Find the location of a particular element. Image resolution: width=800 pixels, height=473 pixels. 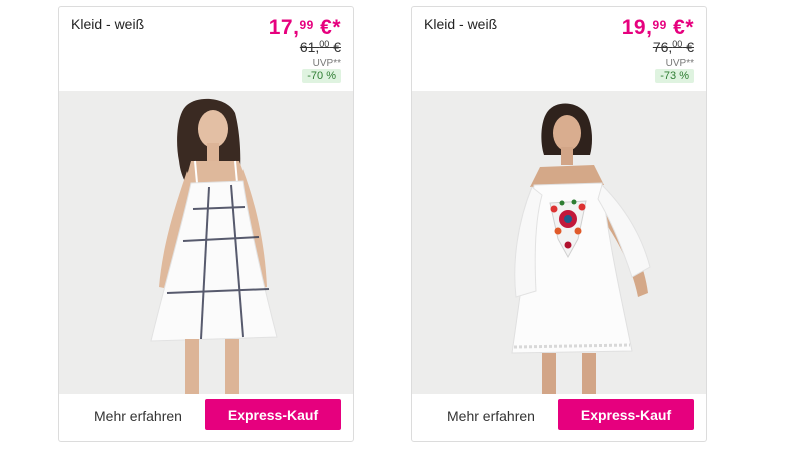

sale-price-main: 19, is located at coordinates (637, 27).